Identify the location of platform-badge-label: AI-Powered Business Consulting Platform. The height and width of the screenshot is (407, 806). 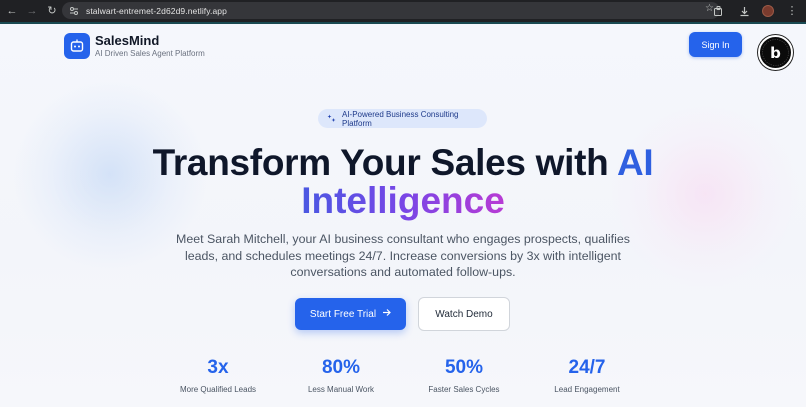
(400, 118).